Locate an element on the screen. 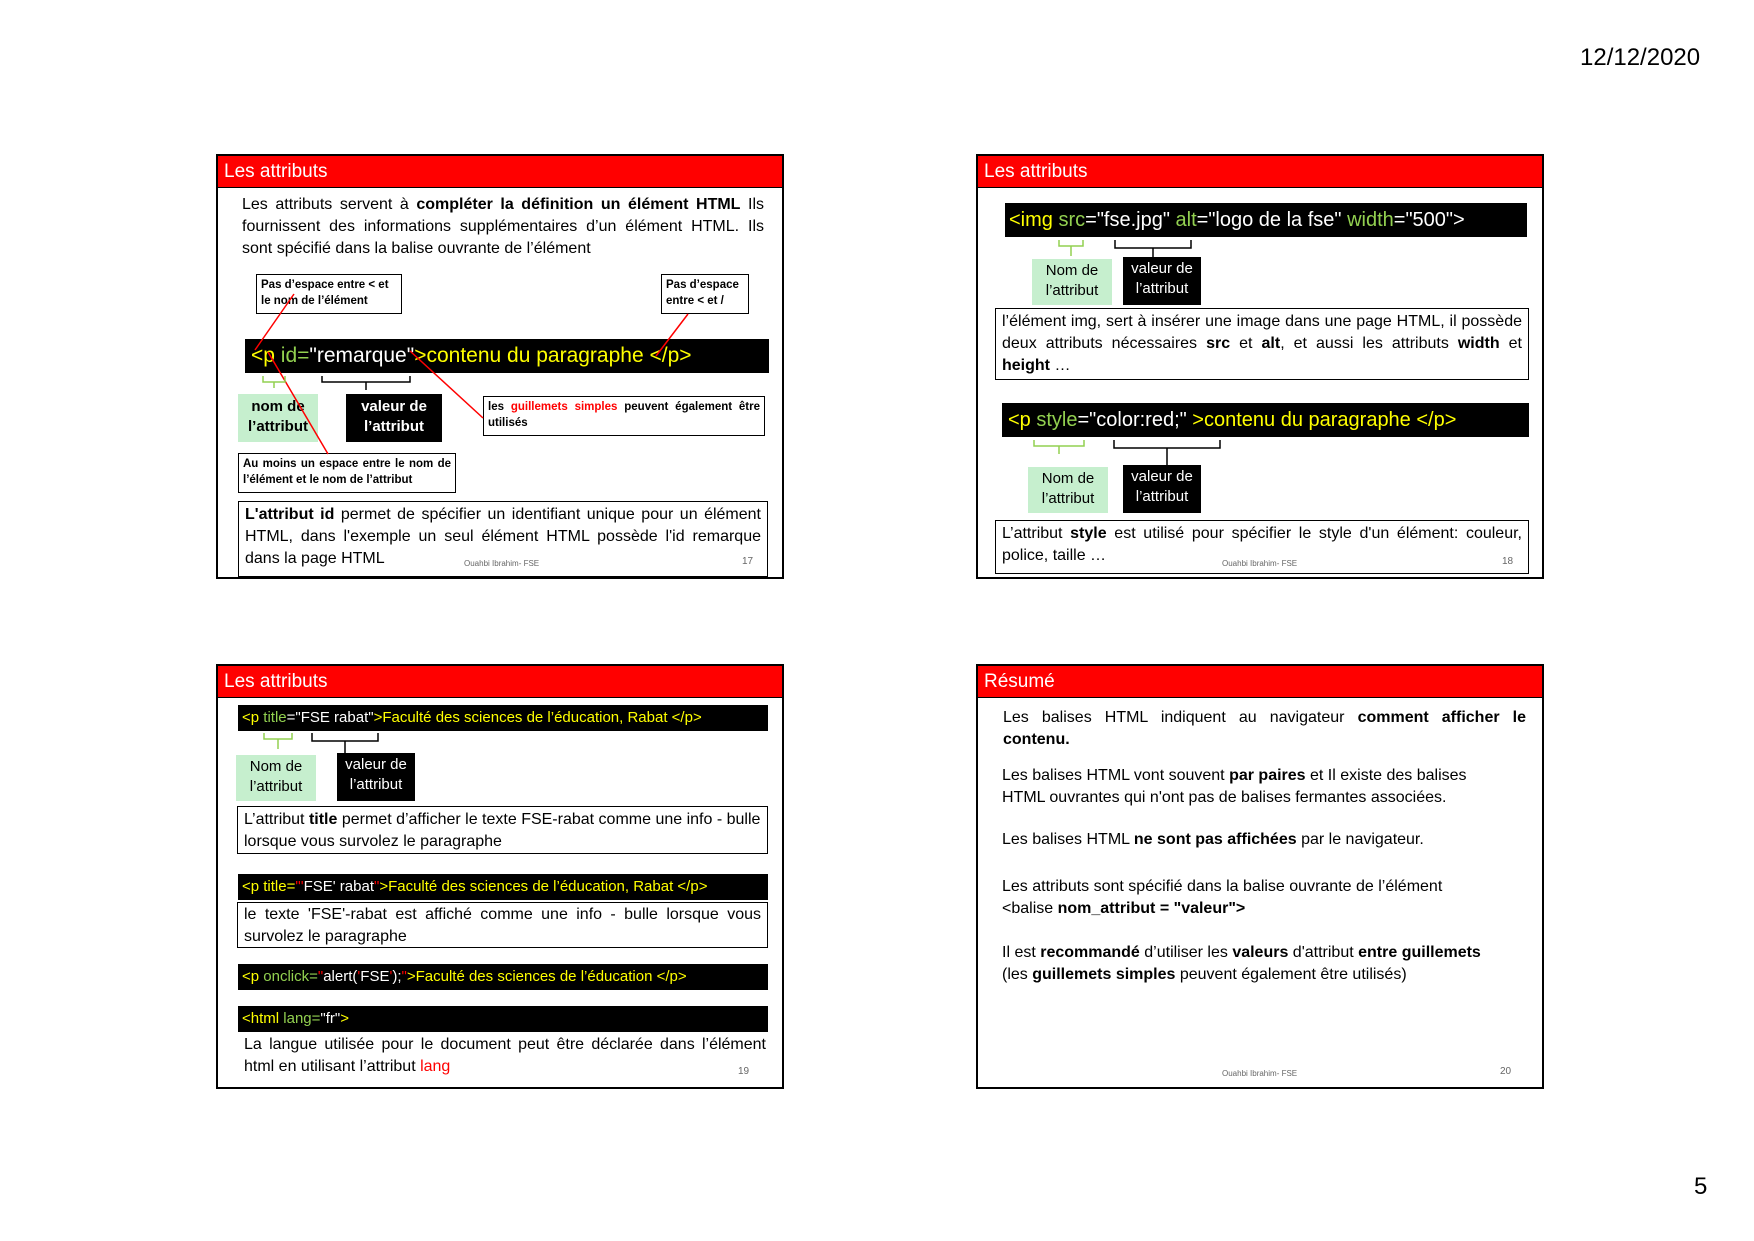 The image size is (1754, 1241). slide-20-number: 20 is located at coordinates (1506, 1071).